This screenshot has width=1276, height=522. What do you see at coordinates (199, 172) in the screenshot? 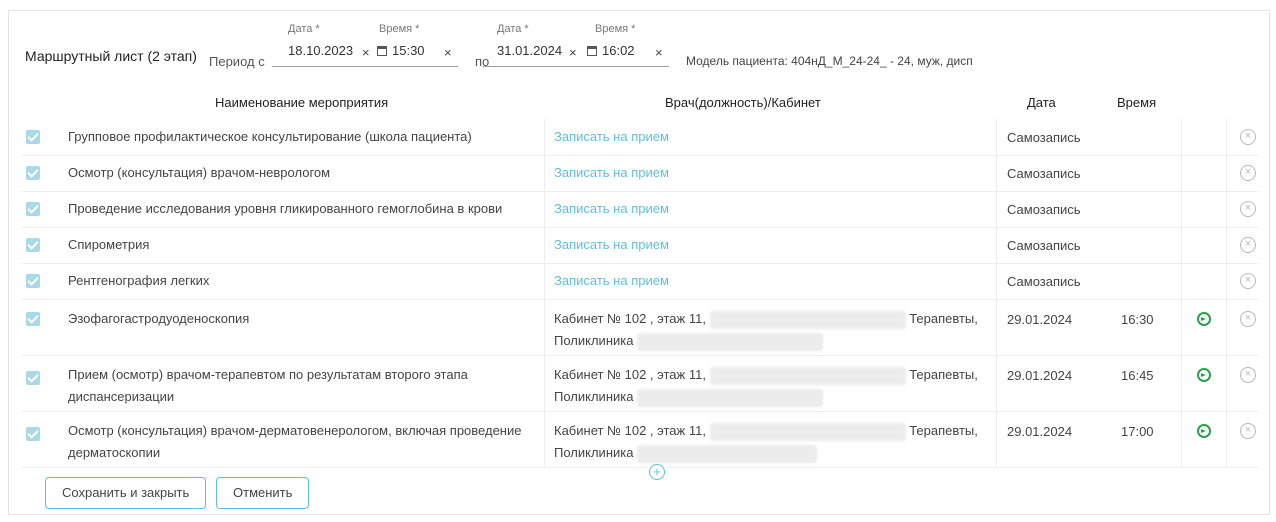
I see `row-name: Осмотр (консультация) врачом-неврологом` at bounding box center [199, 172].